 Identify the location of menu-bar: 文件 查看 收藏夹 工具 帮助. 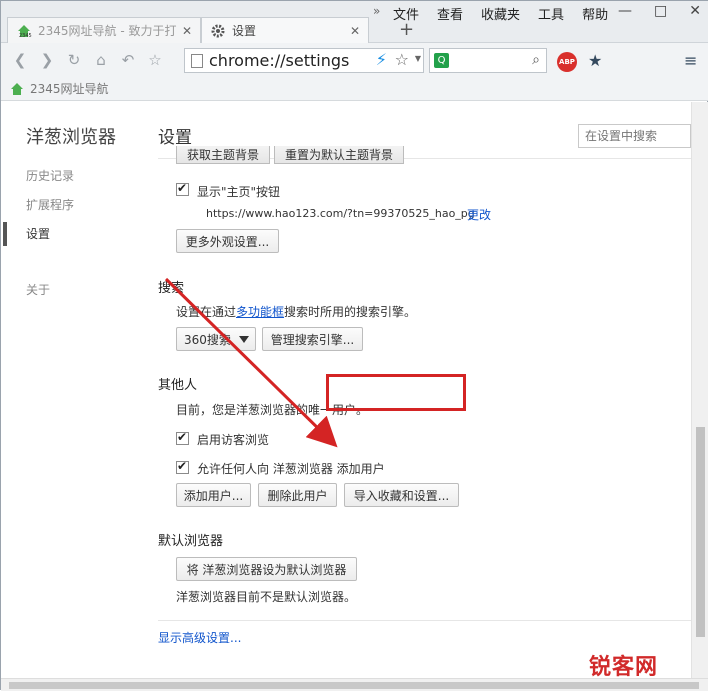
(509, 13).